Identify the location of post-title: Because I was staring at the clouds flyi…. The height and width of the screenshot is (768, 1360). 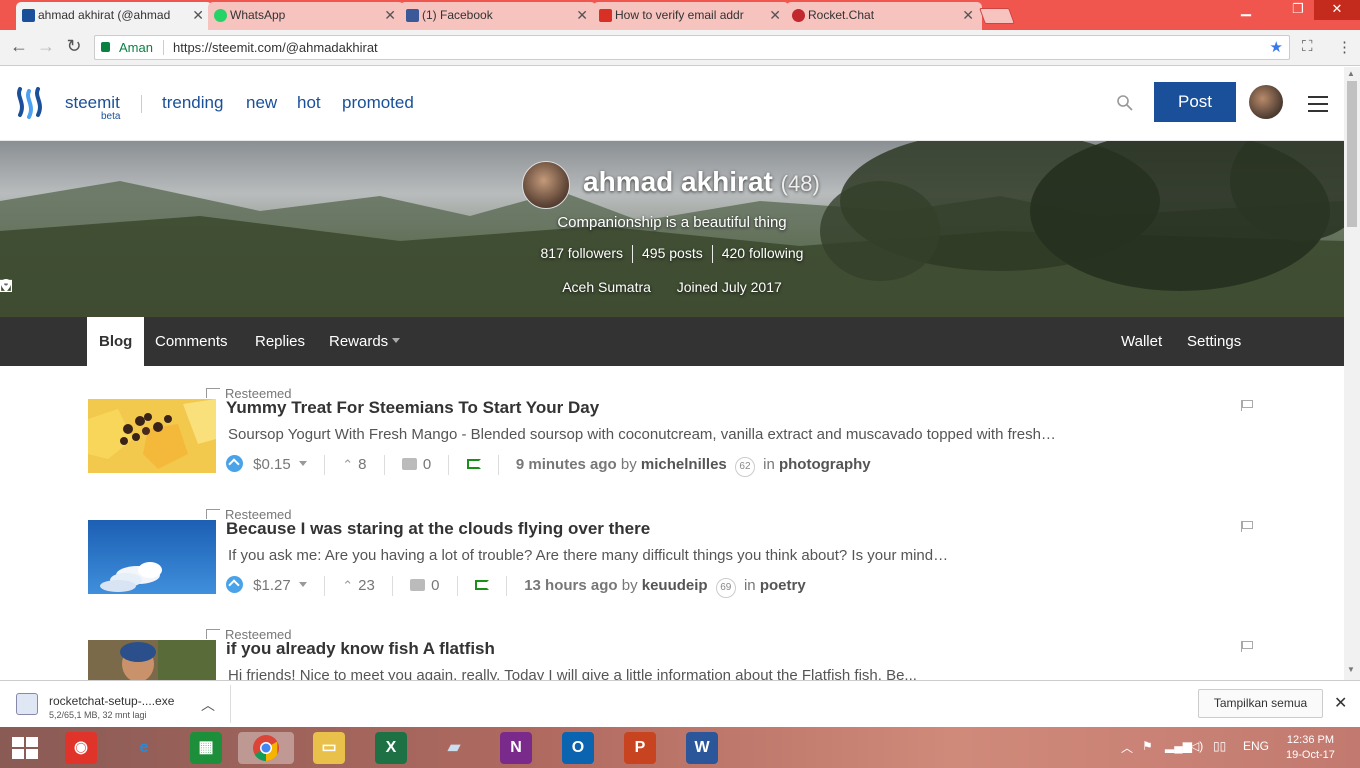
(438, 529).